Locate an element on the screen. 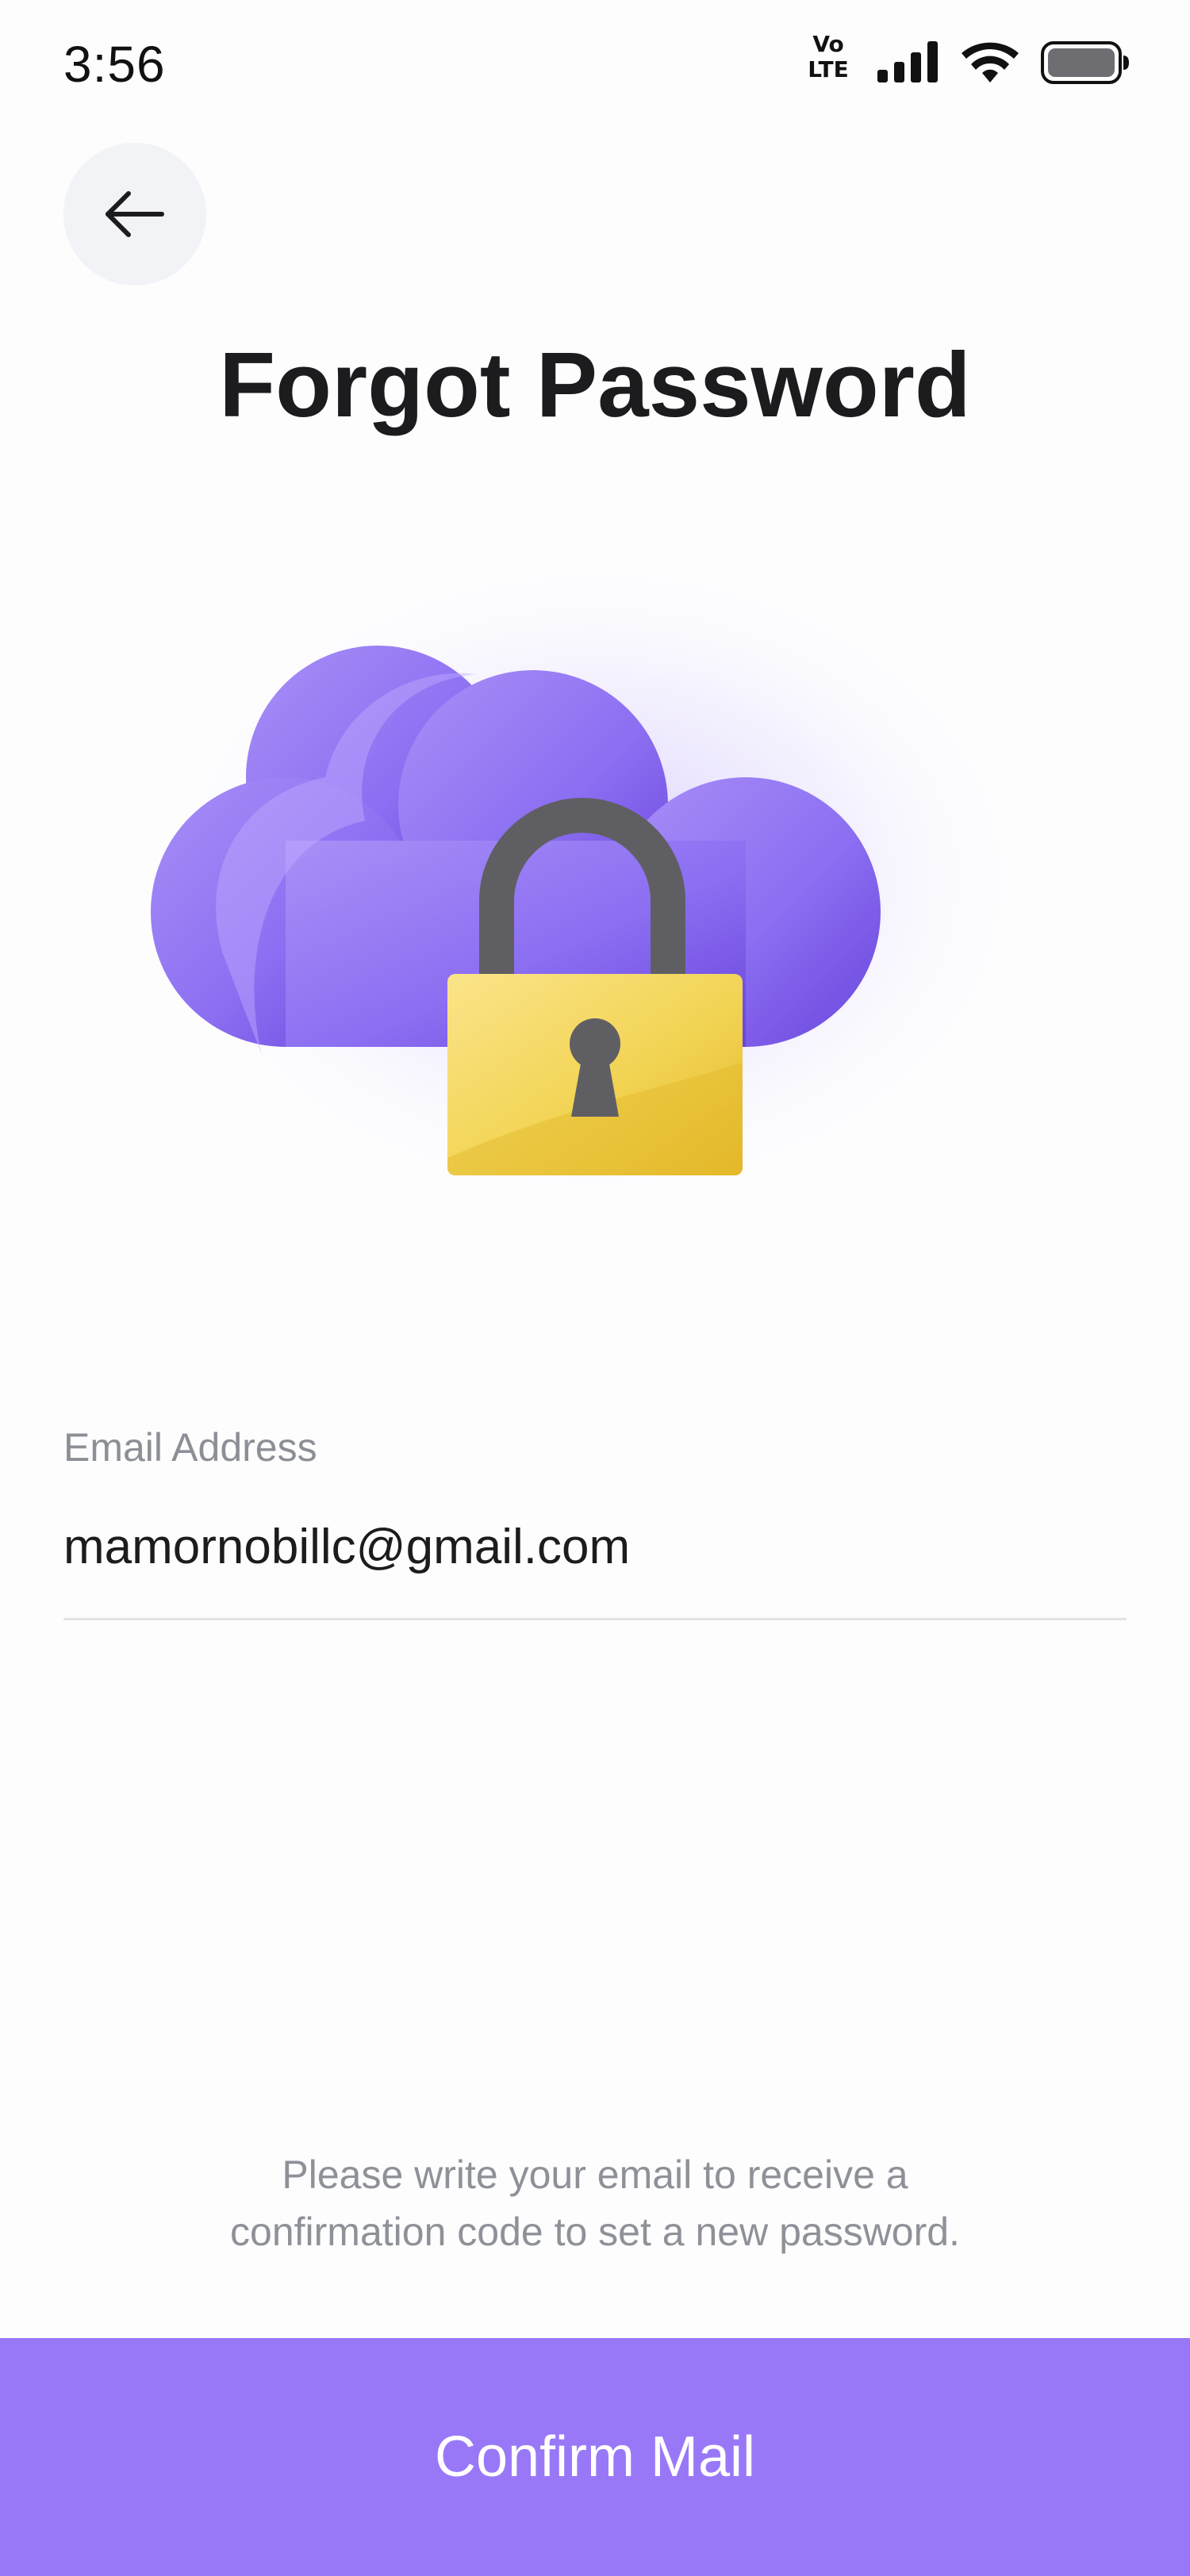  status-time: 3:56 is located at coordinates (114, 65).